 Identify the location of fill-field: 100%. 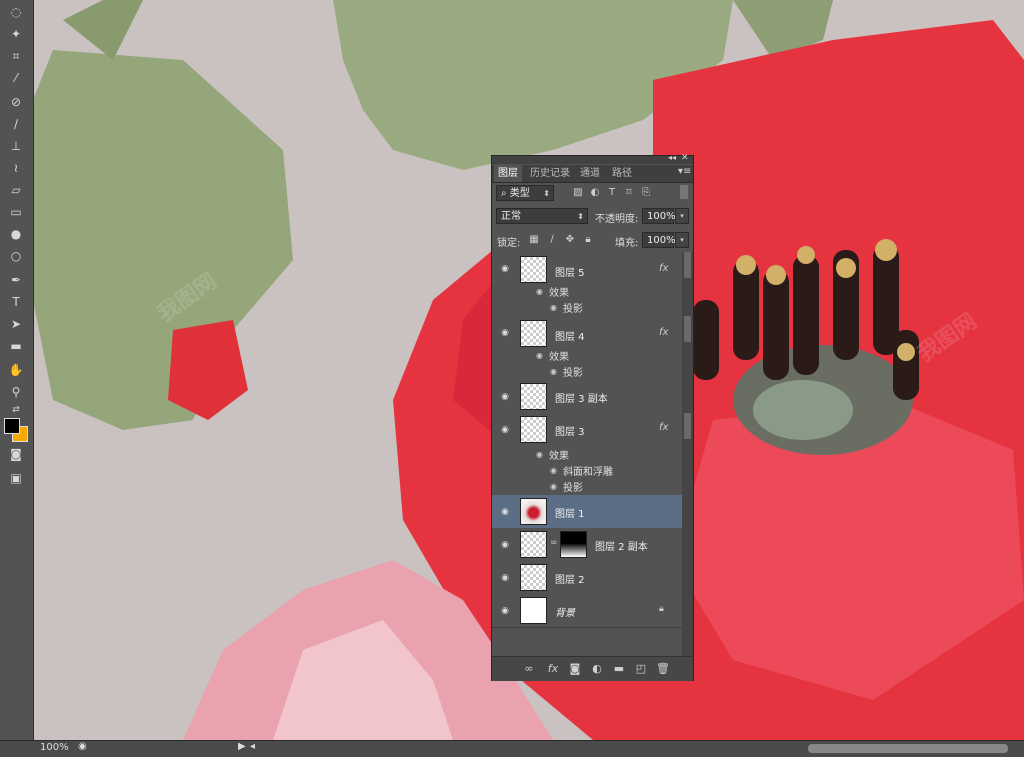
(659, 240).